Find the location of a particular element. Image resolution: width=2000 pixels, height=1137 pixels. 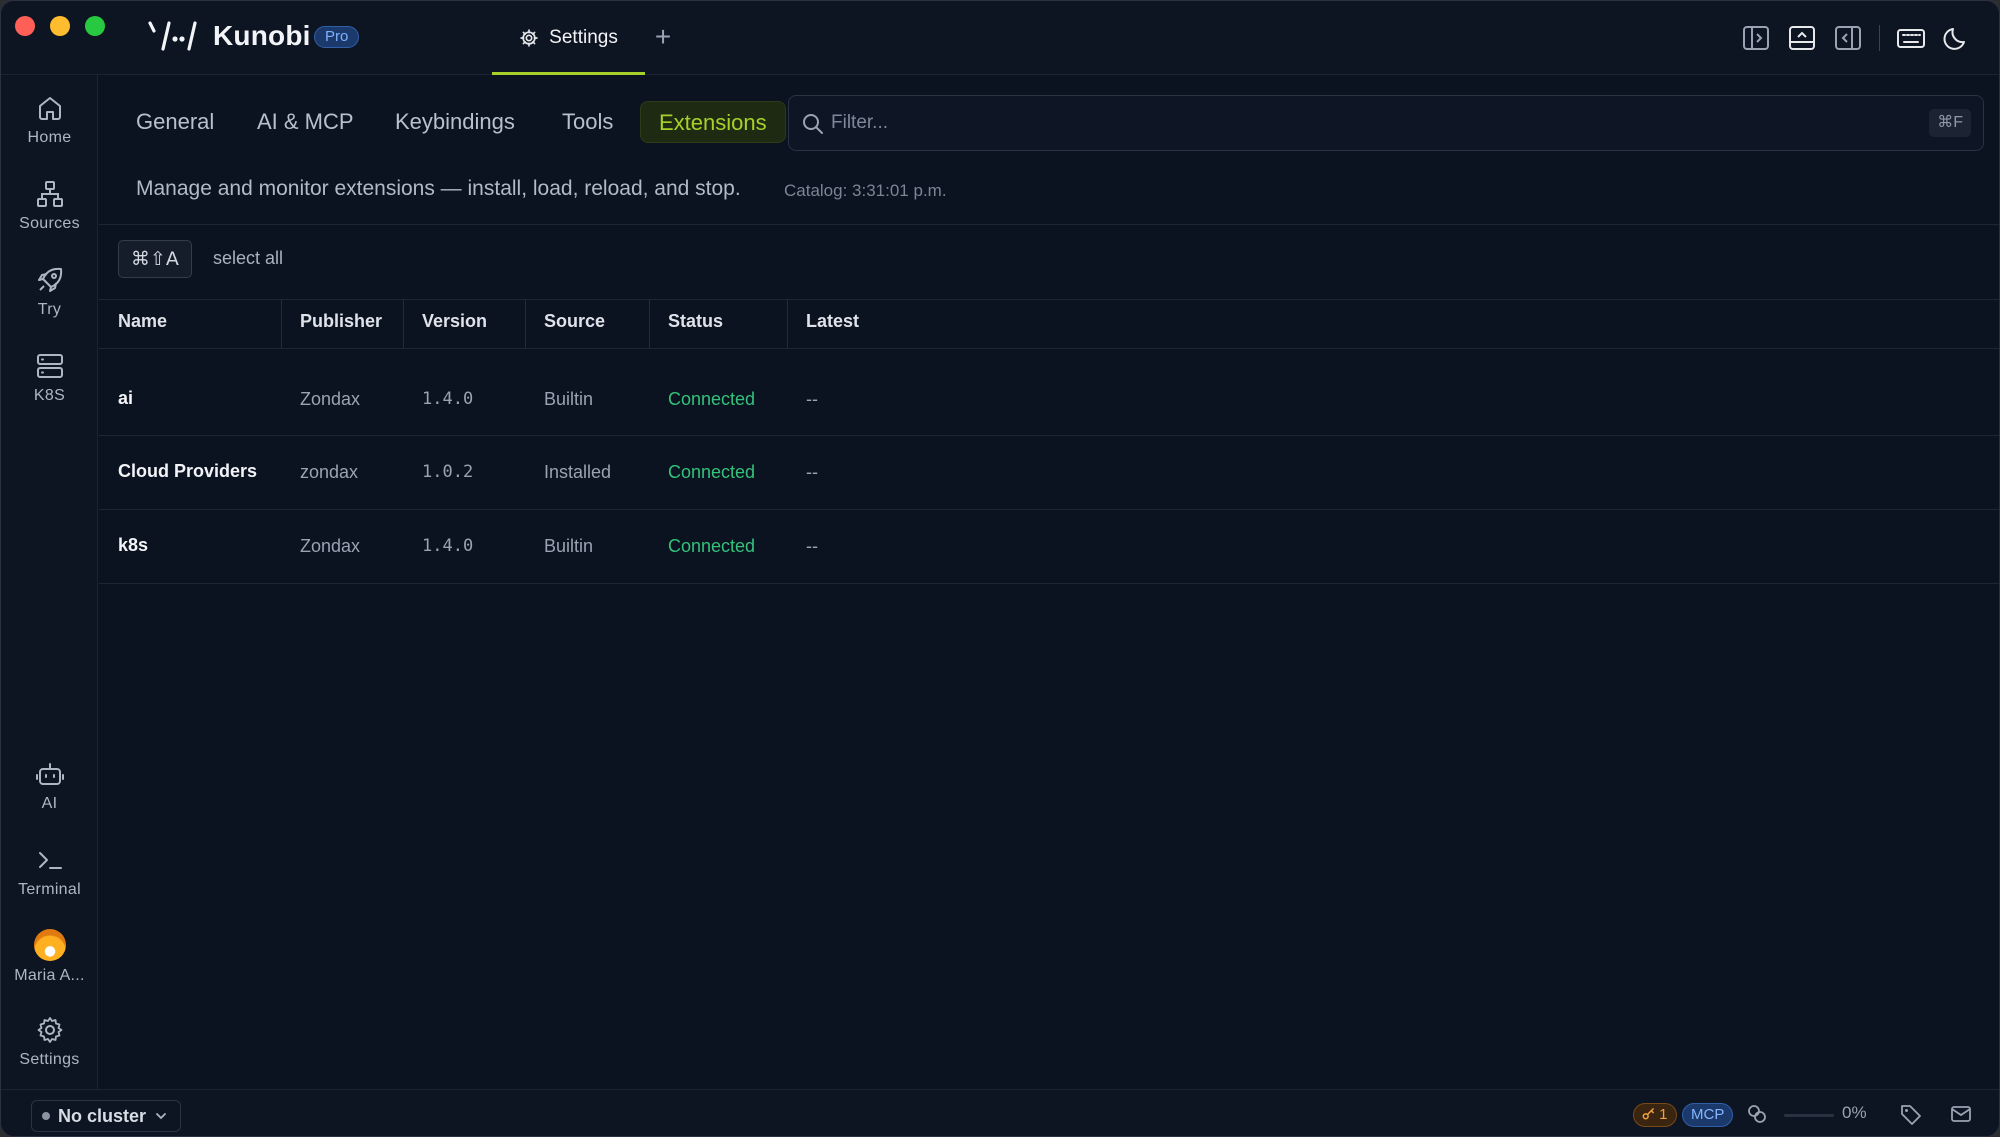

select-all-shortcut: ⌘⇧A is located at coordinates (155, 259).